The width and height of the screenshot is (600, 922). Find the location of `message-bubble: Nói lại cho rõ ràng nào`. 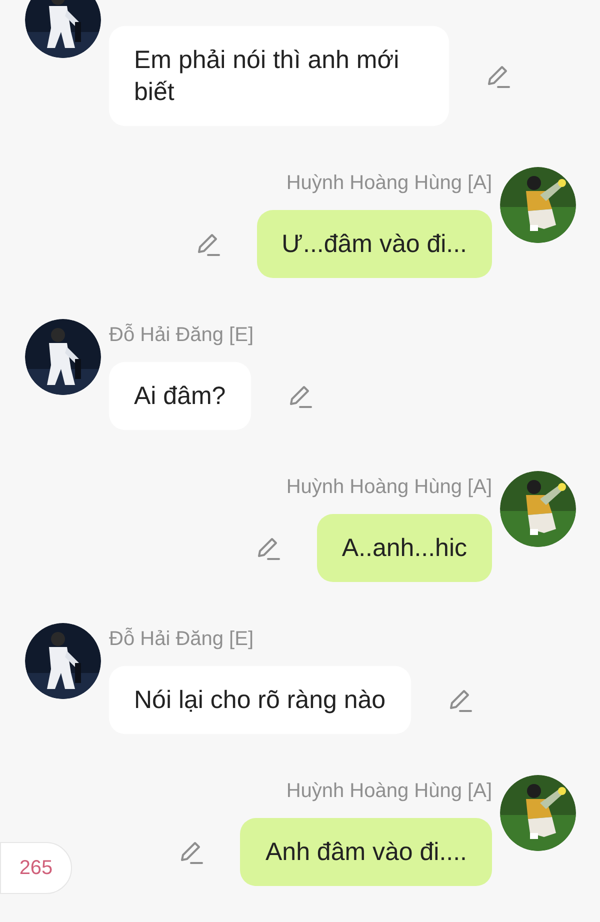

message-bubble: Nói lại cho rõ ràng nào is located at coordinates (260, 700).